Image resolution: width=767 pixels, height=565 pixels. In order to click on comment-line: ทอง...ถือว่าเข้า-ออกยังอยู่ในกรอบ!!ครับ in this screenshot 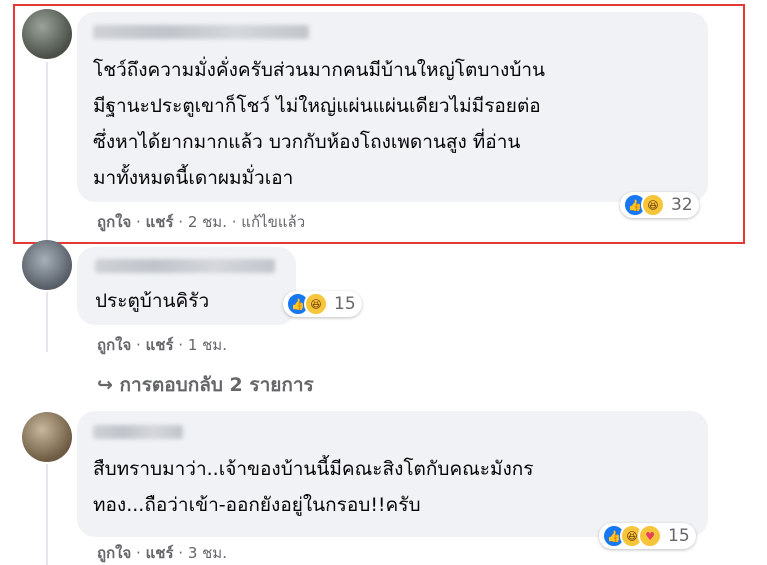, I will do `click(257, 505)`.